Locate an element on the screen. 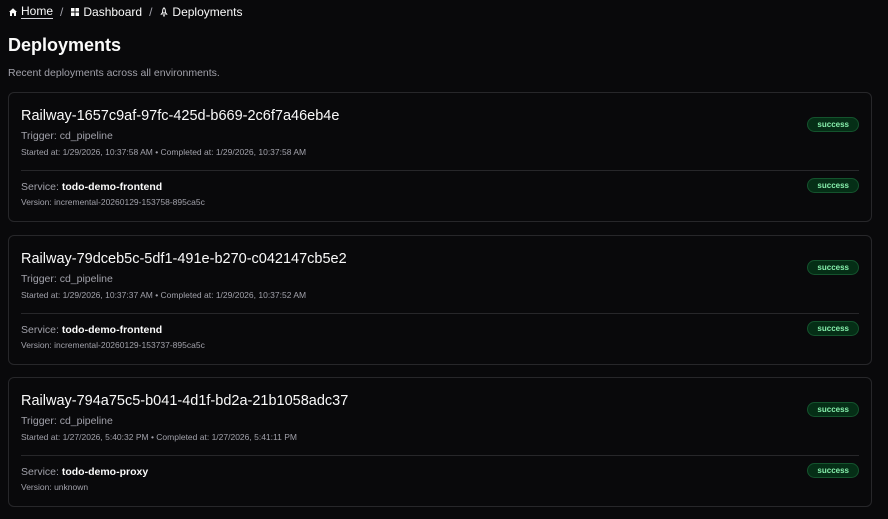 This screenshot has width=888, height=519. service-row: Service: todo-demo-proxy is located at coordinates (84, 472).